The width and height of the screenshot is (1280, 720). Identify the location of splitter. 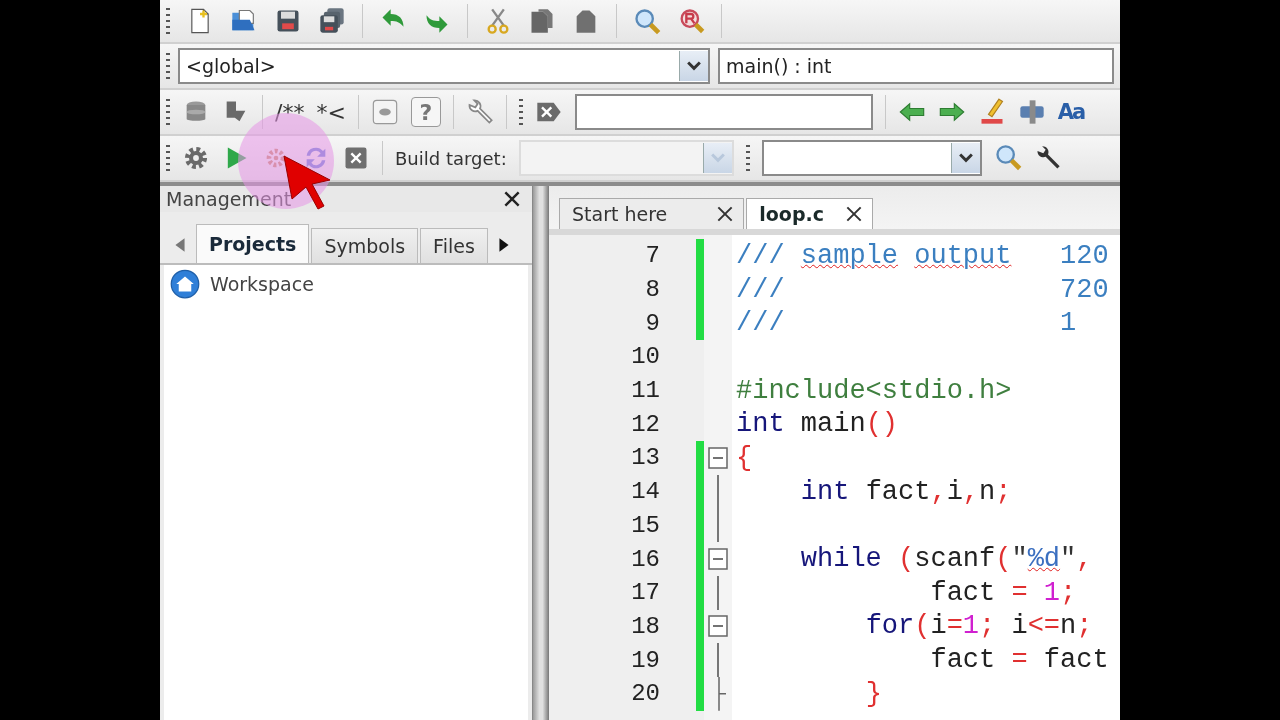
(541, 453).